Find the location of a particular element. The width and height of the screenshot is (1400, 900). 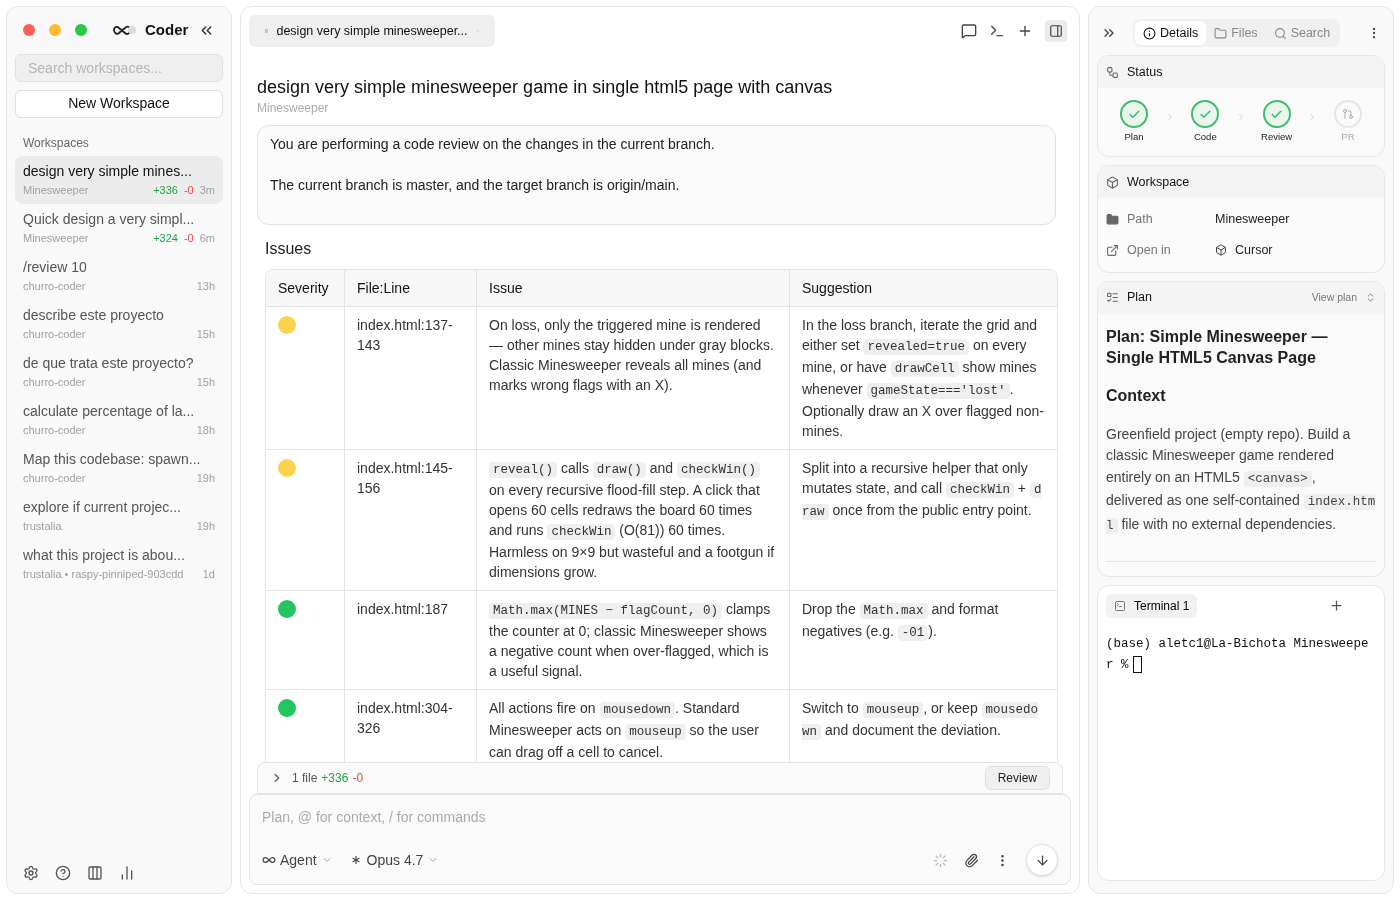

workspace-project: trustalia is located at coordinates (42, 526).